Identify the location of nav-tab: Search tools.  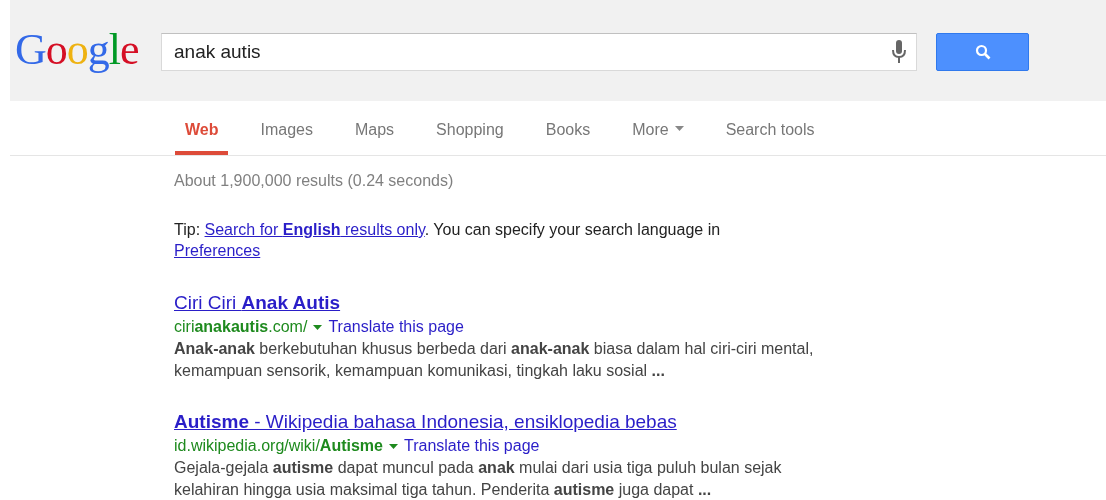
(770, 128).